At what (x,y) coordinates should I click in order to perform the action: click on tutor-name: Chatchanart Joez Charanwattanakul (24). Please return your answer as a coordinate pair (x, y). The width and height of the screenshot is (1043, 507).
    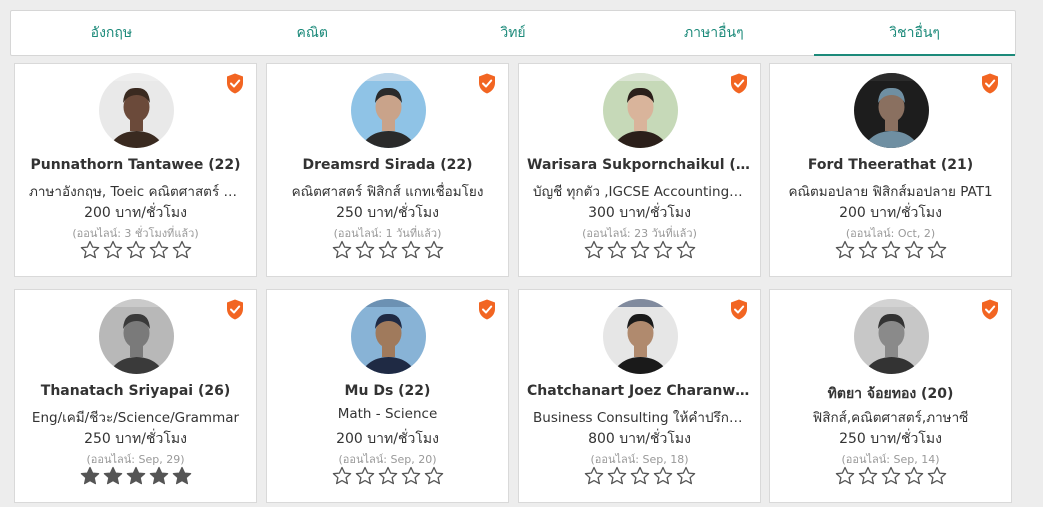
    Looking at the image, I should click on (639, 391).